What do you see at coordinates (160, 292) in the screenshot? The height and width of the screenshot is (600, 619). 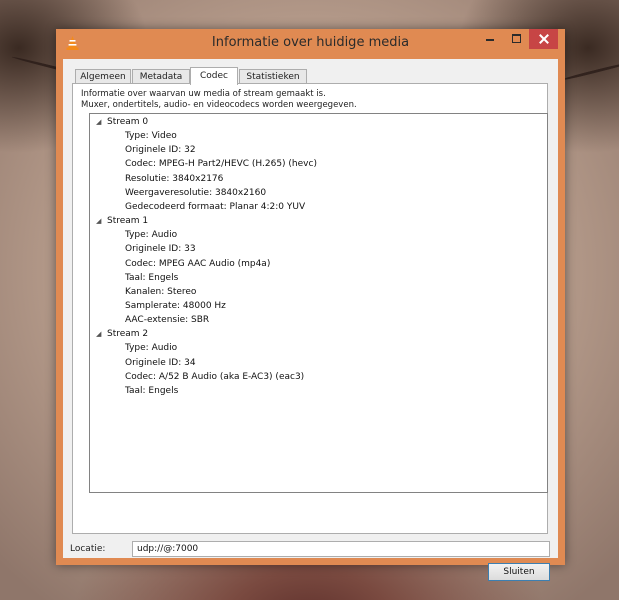 I see `tree-property: Kanalen: Stereo` at bounding box center [160, 292].